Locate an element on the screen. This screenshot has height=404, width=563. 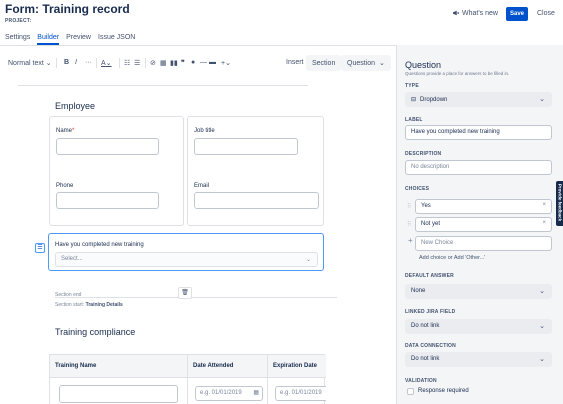
description-label: DESCRIPTION is located at coordinates (423, 154).